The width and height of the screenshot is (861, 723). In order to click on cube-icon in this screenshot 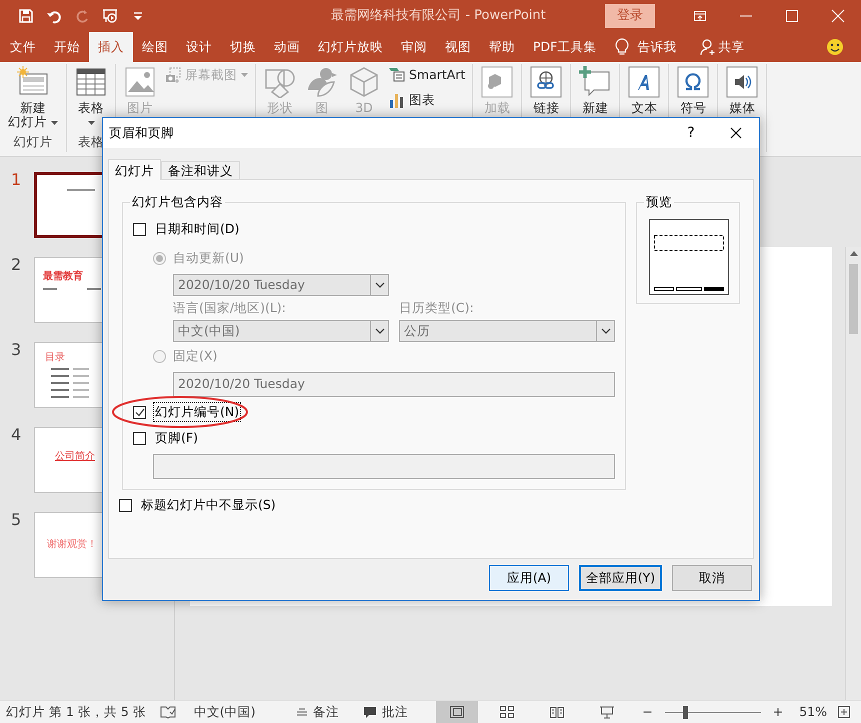, I will do `click(364, 82)`.